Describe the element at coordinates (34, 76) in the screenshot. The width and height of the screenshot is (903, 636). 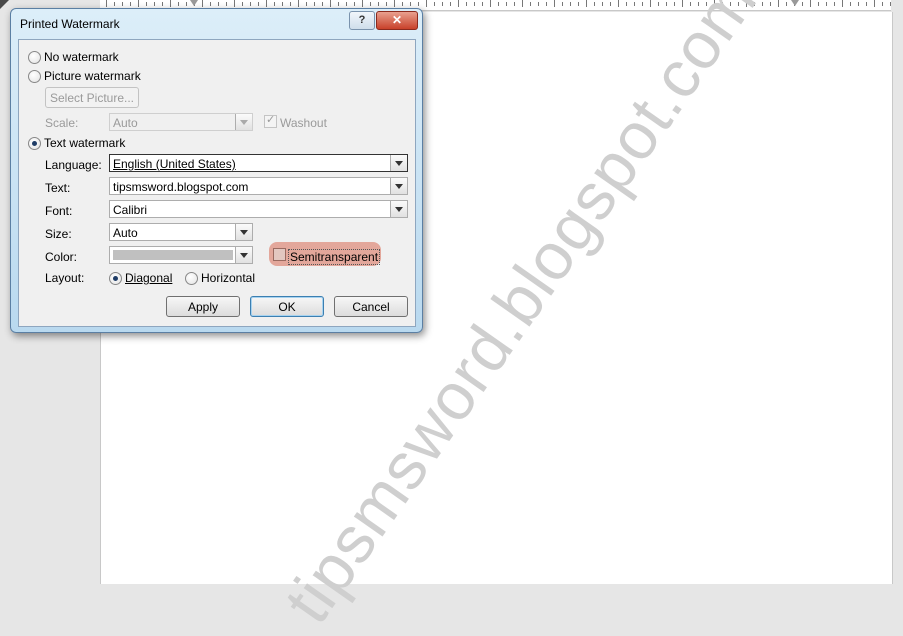
I see `picture-watermark-radio` at that location.